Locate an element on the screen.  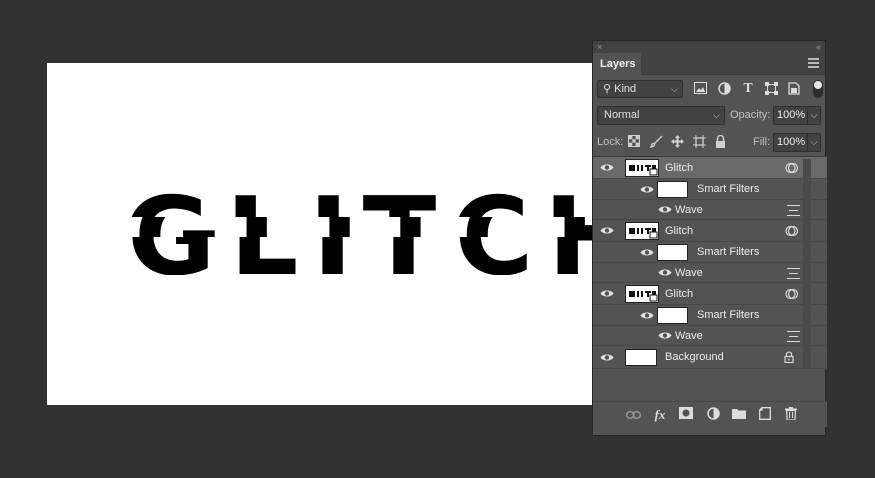
panel-tab-bar: Layers is located at coordinates (709, 64).